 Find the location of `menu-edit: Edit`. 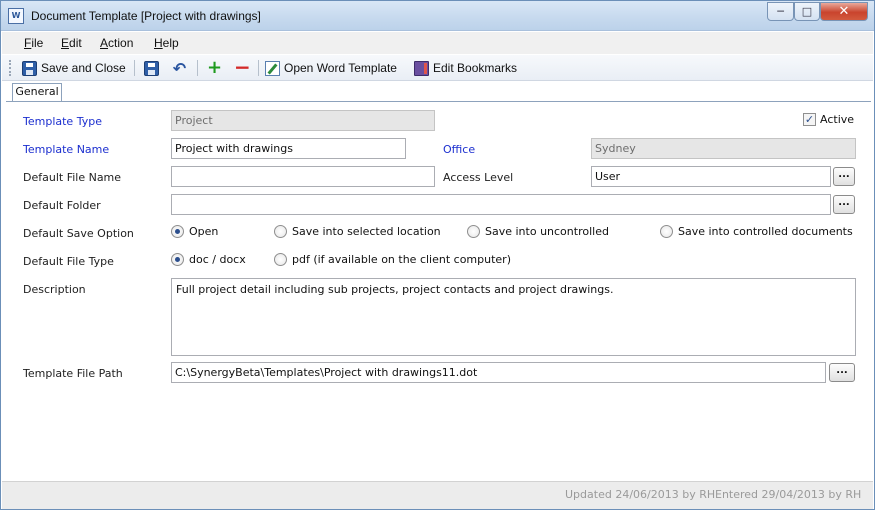

menu-edit: Edit is located at coordinates (71, 43).